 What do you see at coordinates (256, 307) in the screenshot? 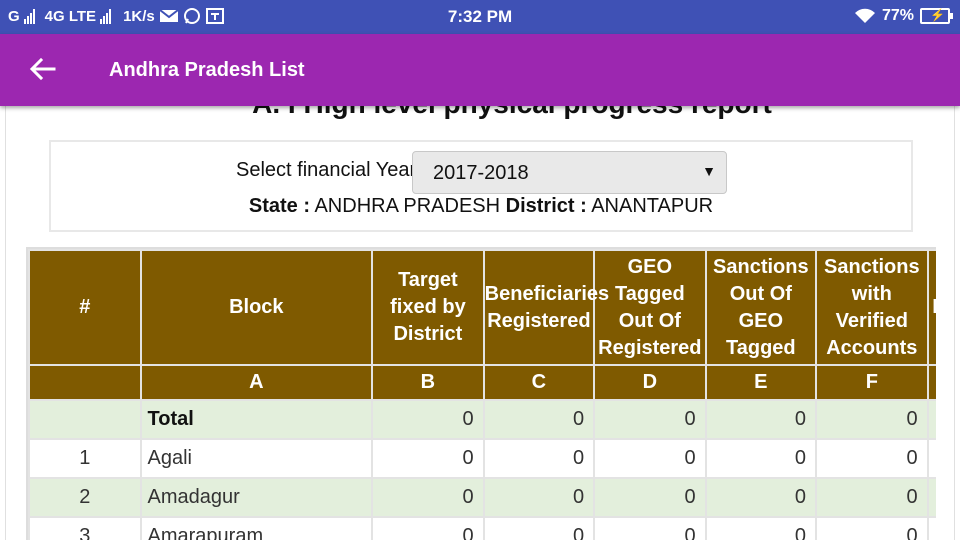
I see `column-header: Block` at bounding box center [256, 307].